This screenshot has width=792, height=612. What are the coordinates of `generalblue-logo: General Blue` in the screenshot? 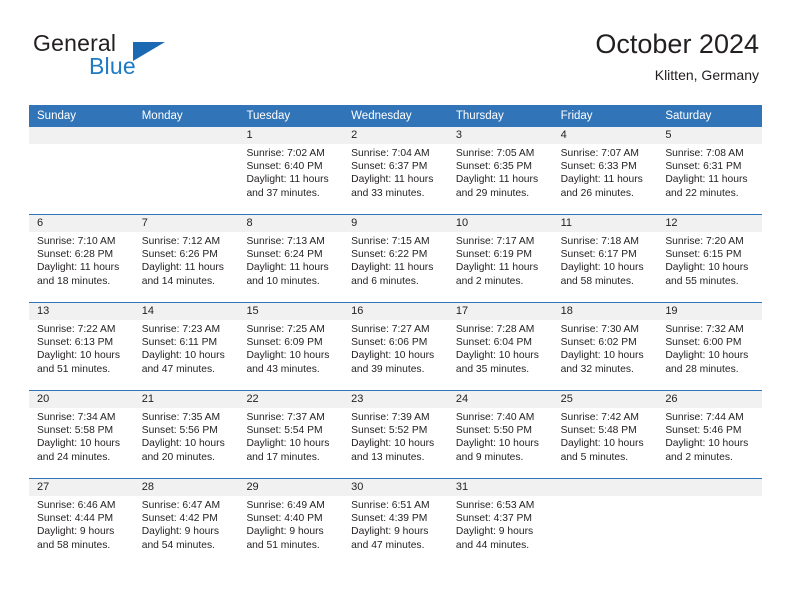 It's located at (163, 58).